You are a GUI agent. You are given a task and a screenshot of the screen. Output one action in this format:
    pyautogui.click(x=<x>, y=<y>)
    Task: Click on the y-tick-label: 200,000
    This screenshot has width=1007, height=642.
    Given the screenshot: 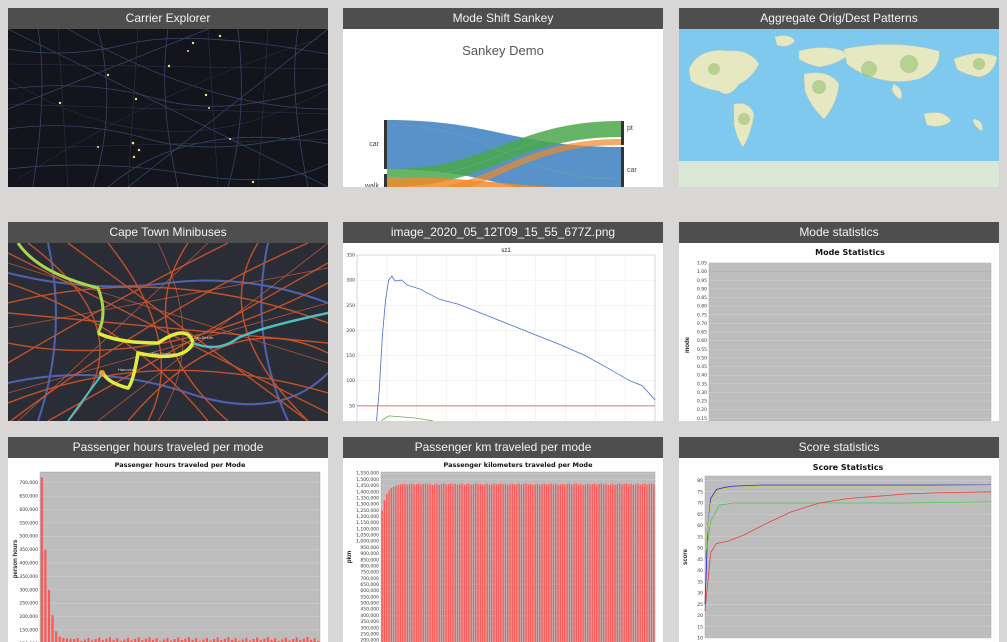 What is the action you would take?
    pyautogui.click(x=28, y=617)
    